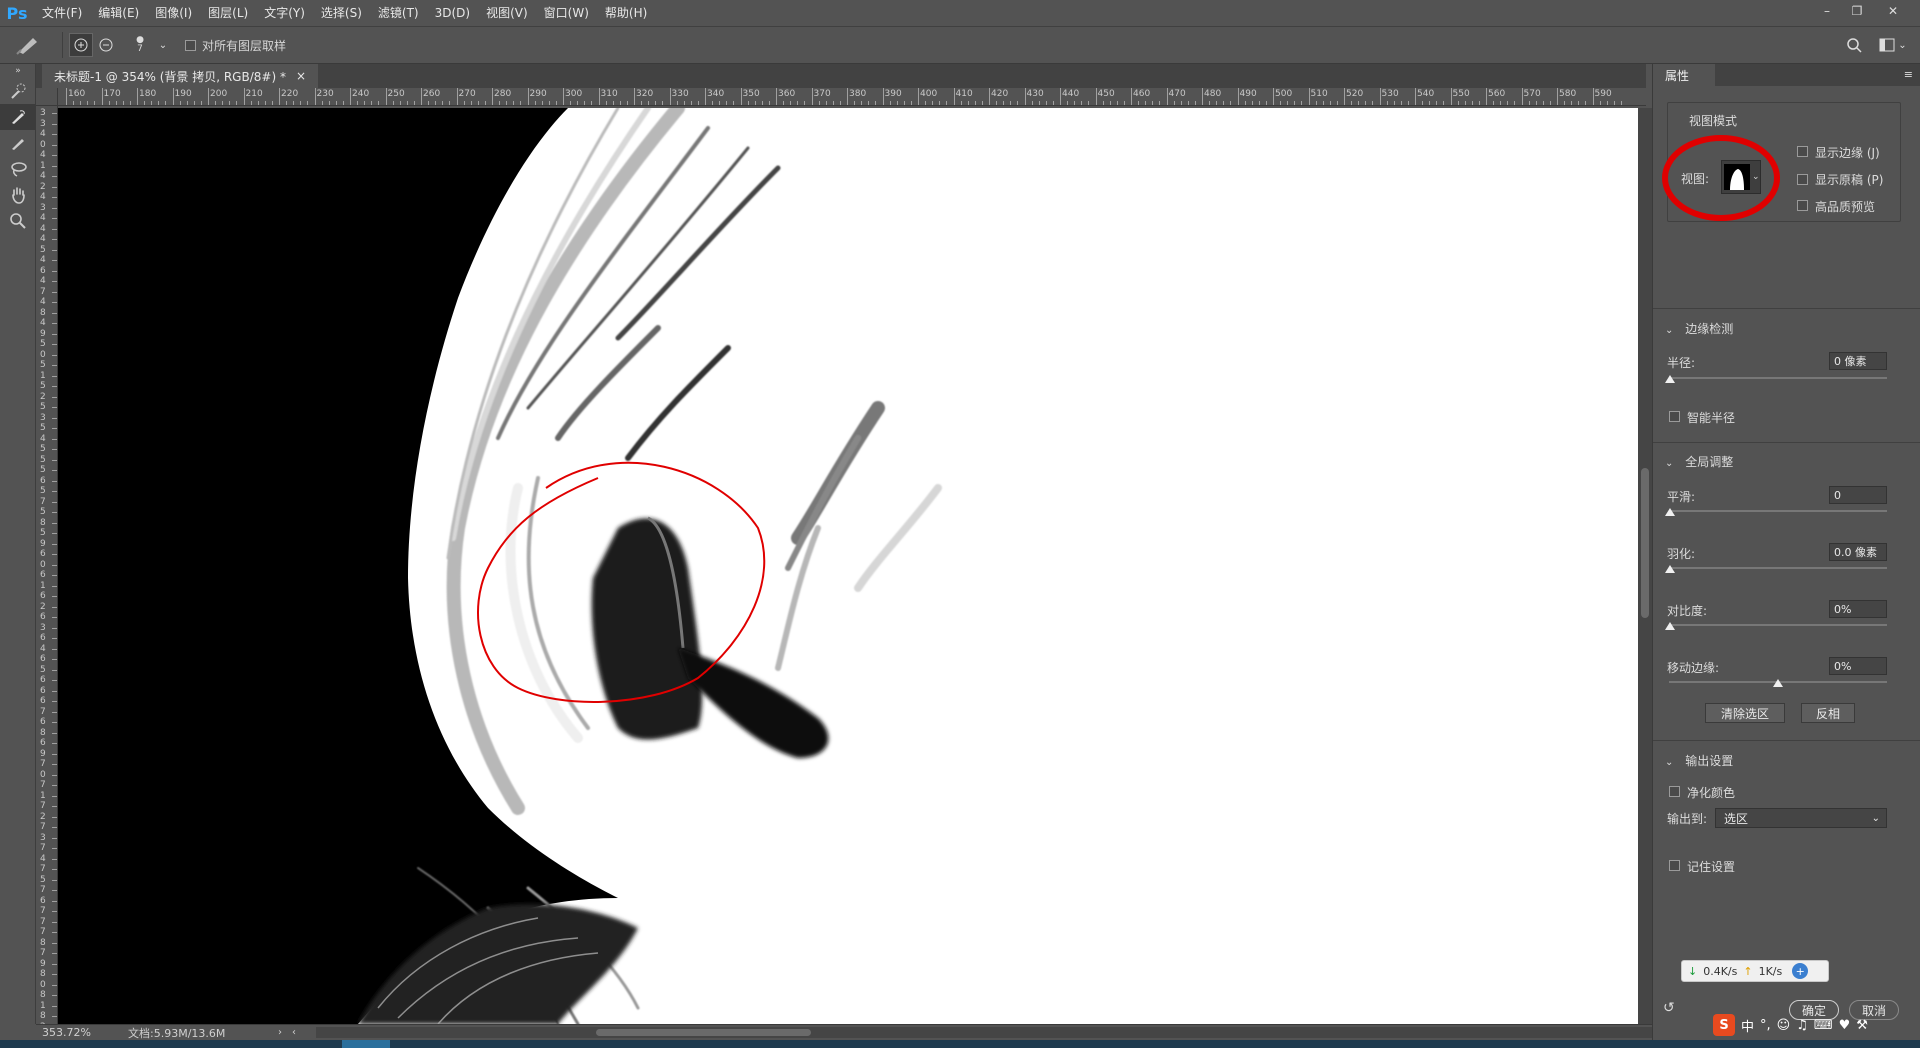  Describe the element at coordinates (1862, 1025) in the screenshot. I see `tools-icon: ⚒` at that location.